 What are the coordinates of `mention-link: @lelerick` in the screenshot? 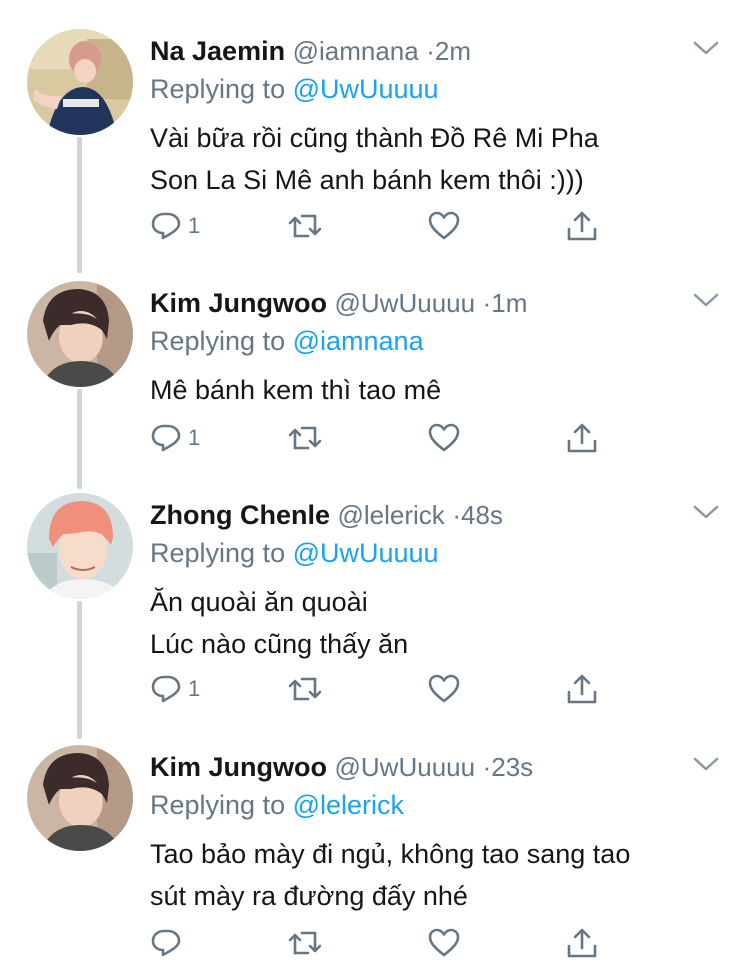 It's located at (348, 805).